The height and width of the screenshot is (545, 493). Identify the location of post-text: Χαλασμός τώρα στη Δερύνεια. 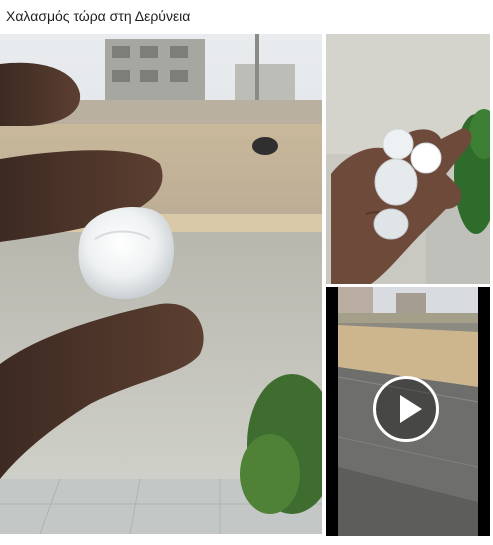
(98, 16).